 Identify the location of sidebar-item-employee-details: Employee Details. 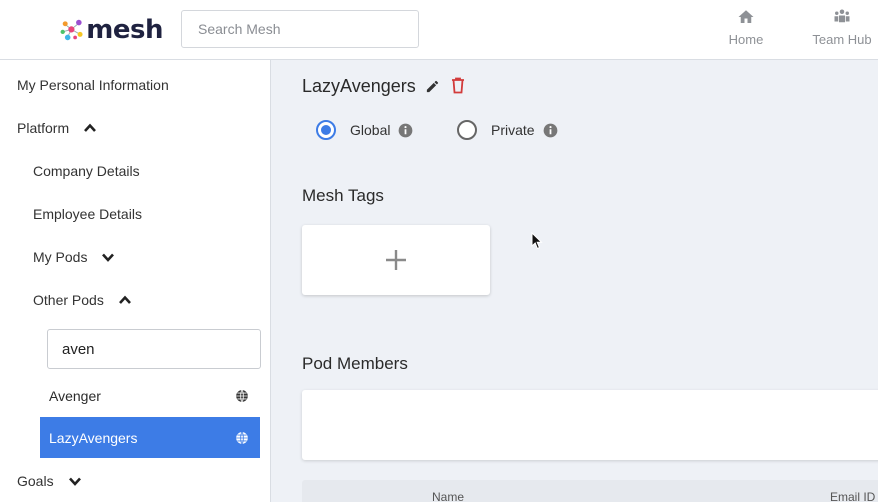
(87, 214).